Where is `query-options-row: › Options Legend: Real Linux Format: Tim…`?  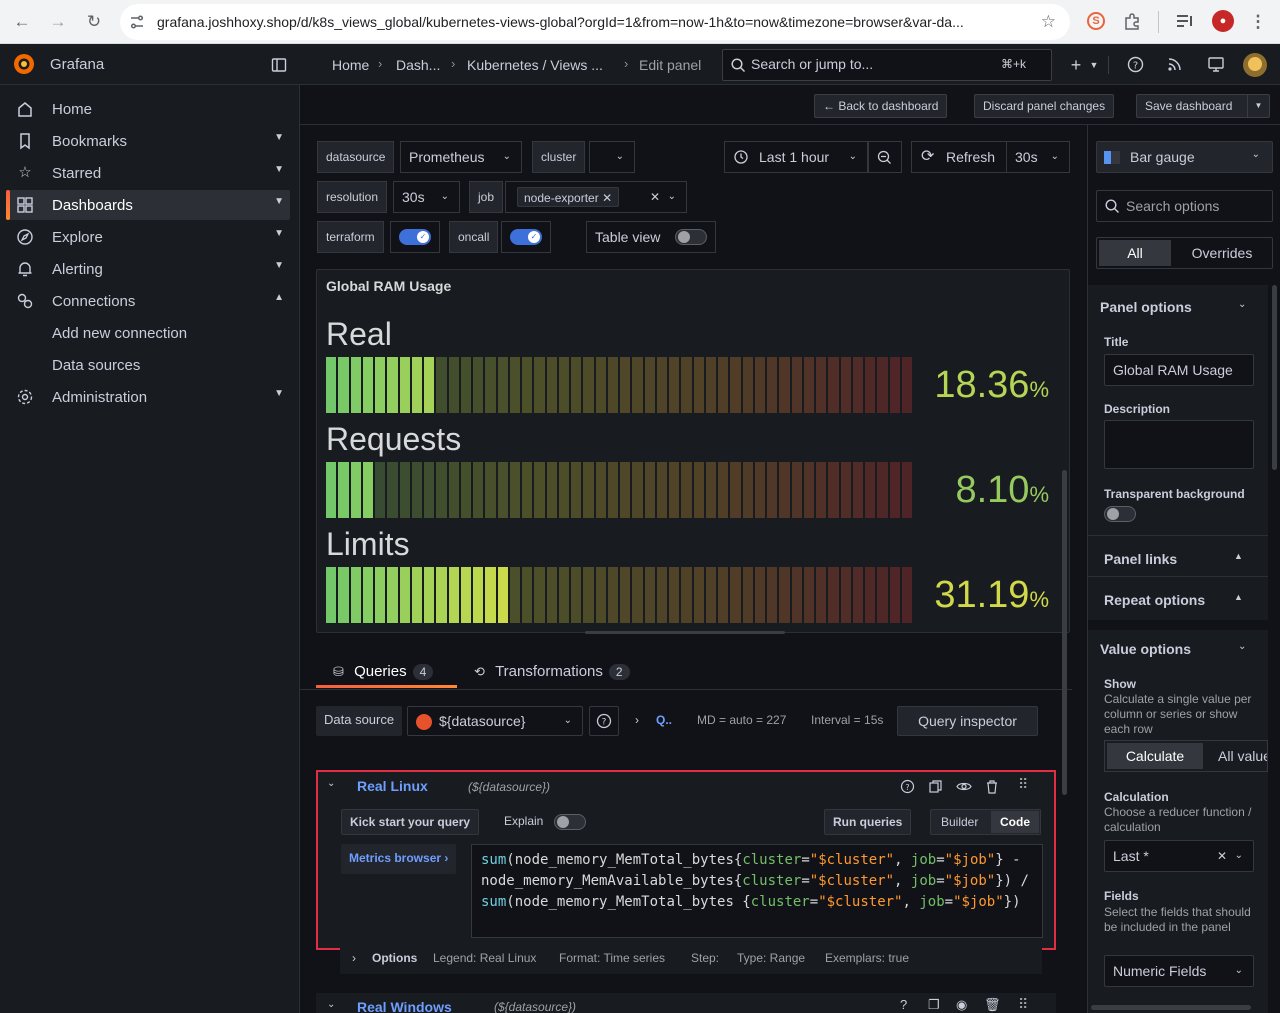
query-options-row: › Options Legend: Real Linux Format: Tim… is located at coordinates (691, 959).